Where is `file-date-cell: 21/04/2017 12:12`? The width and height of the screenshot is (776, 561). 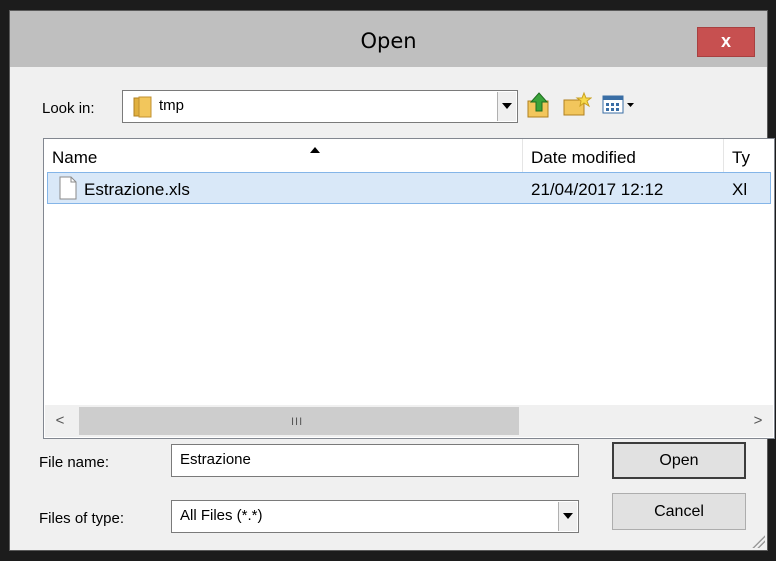
file-date-cell: 21/04/2017 12:12 is located at coordinates (597, 189).